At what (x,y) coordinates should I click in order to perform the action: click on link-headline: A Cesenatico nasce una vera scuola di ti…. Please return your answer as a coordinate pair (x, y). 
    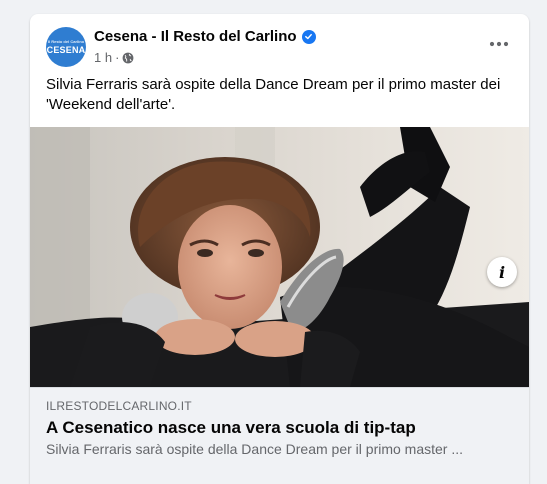
    Looking at the image, I should click on (231, 428).